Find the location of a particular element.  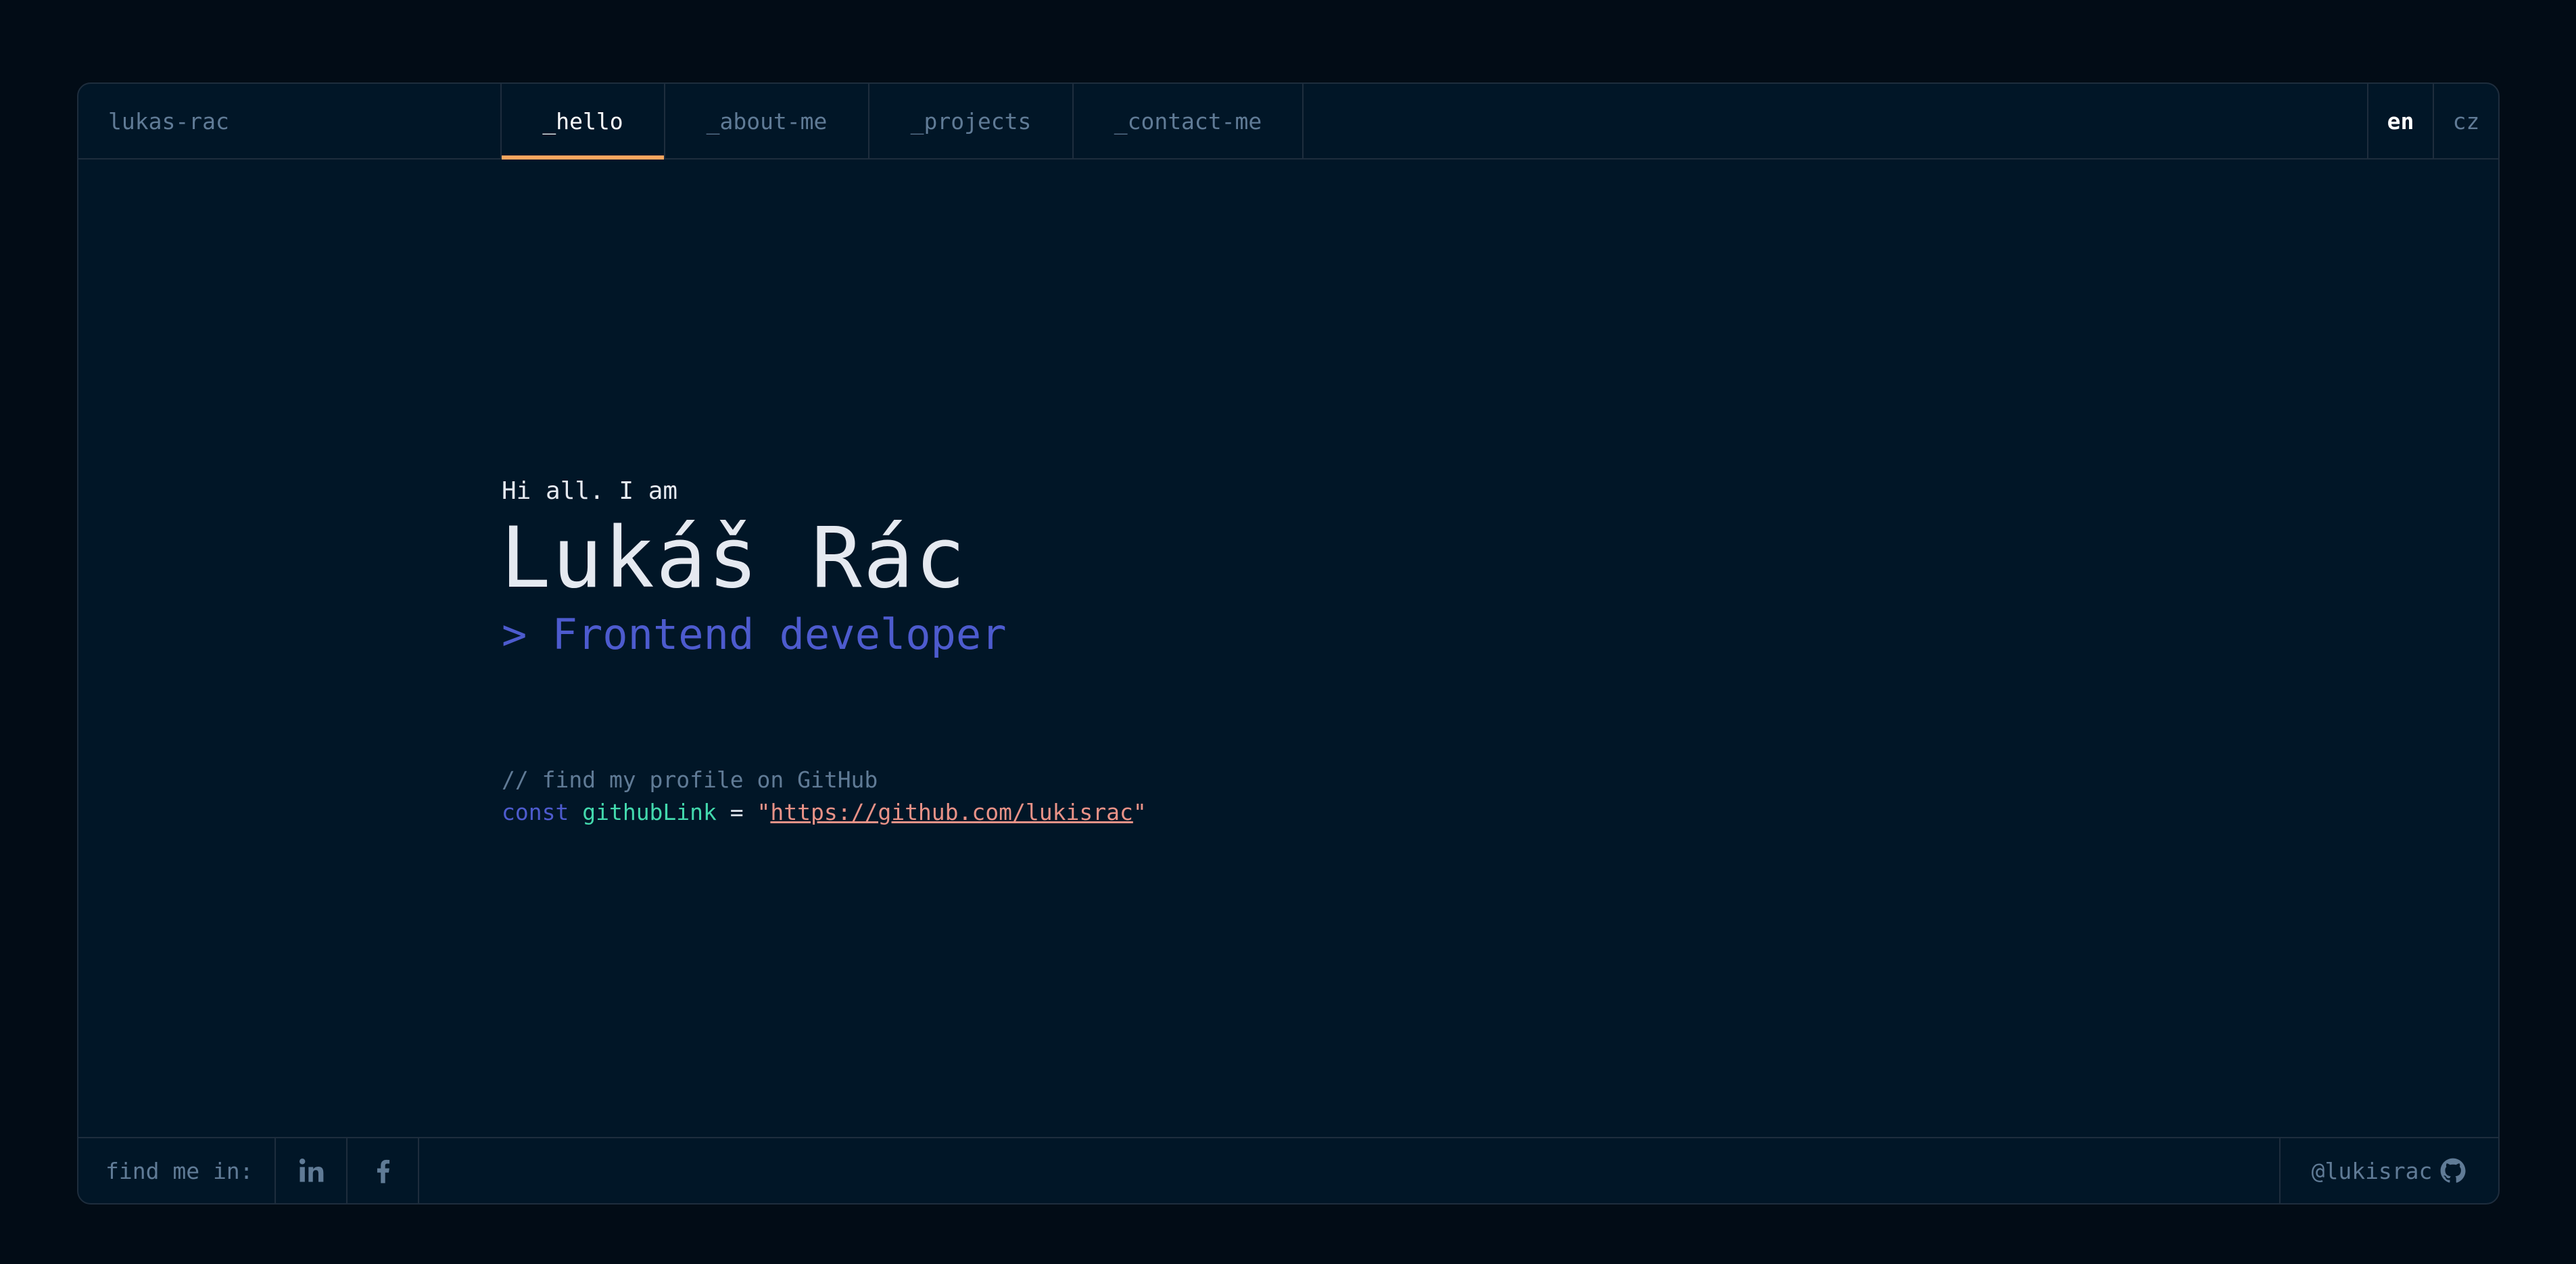

code-comment: // find my profile on GitHub is located at coordinates (690, 780).